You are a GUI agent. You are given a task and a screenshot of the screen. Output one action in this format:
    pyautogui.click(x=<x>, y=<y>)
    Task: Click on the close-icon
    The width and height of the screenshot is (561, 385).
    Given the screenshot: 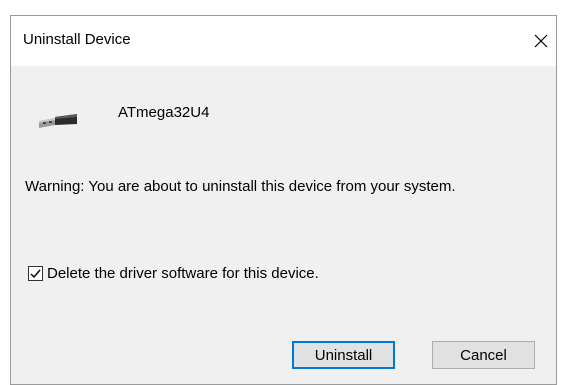 What is the action you would take?
    pyautogui.click(x=541, y=41)
    